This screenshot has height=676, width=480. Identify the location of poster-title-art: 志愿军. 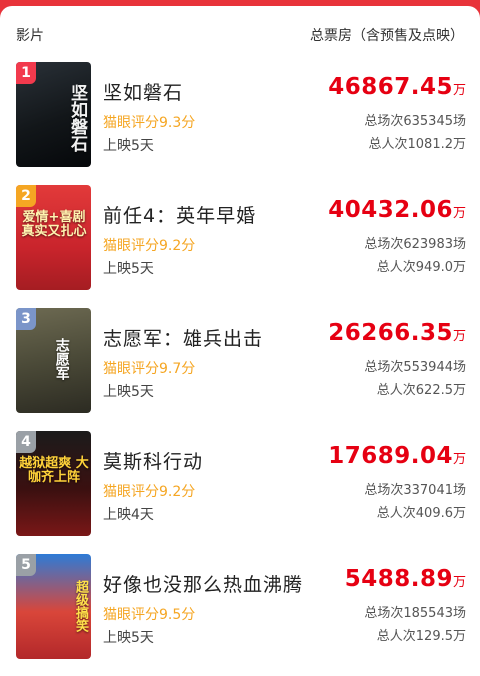
(61, 359).